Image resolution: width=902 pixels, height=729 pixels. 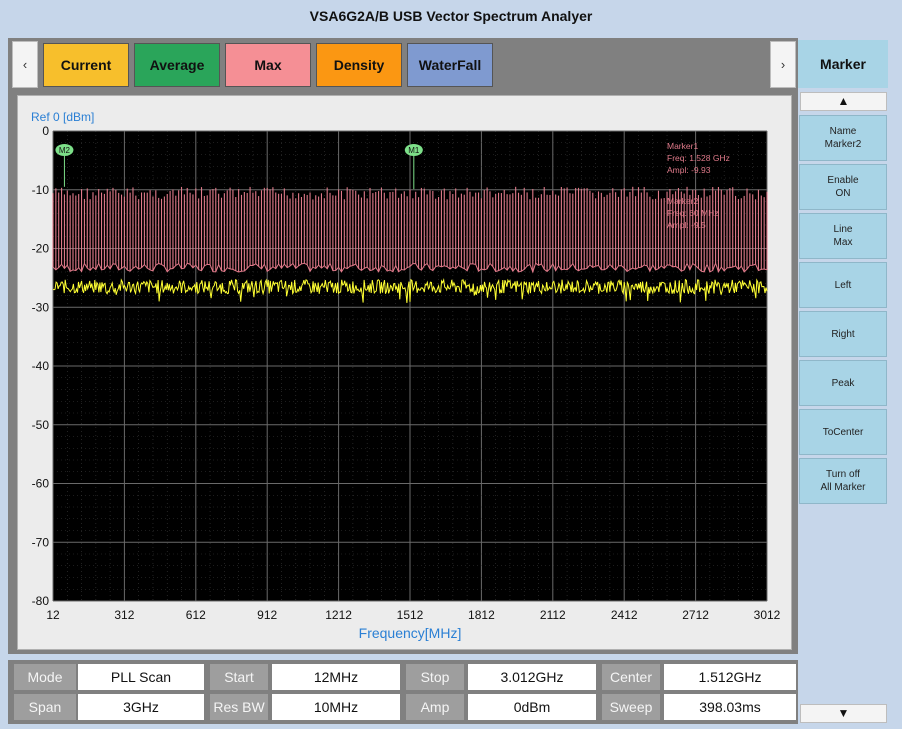 I want to click on button-line2: All Marker, so click(x=843, y=487).